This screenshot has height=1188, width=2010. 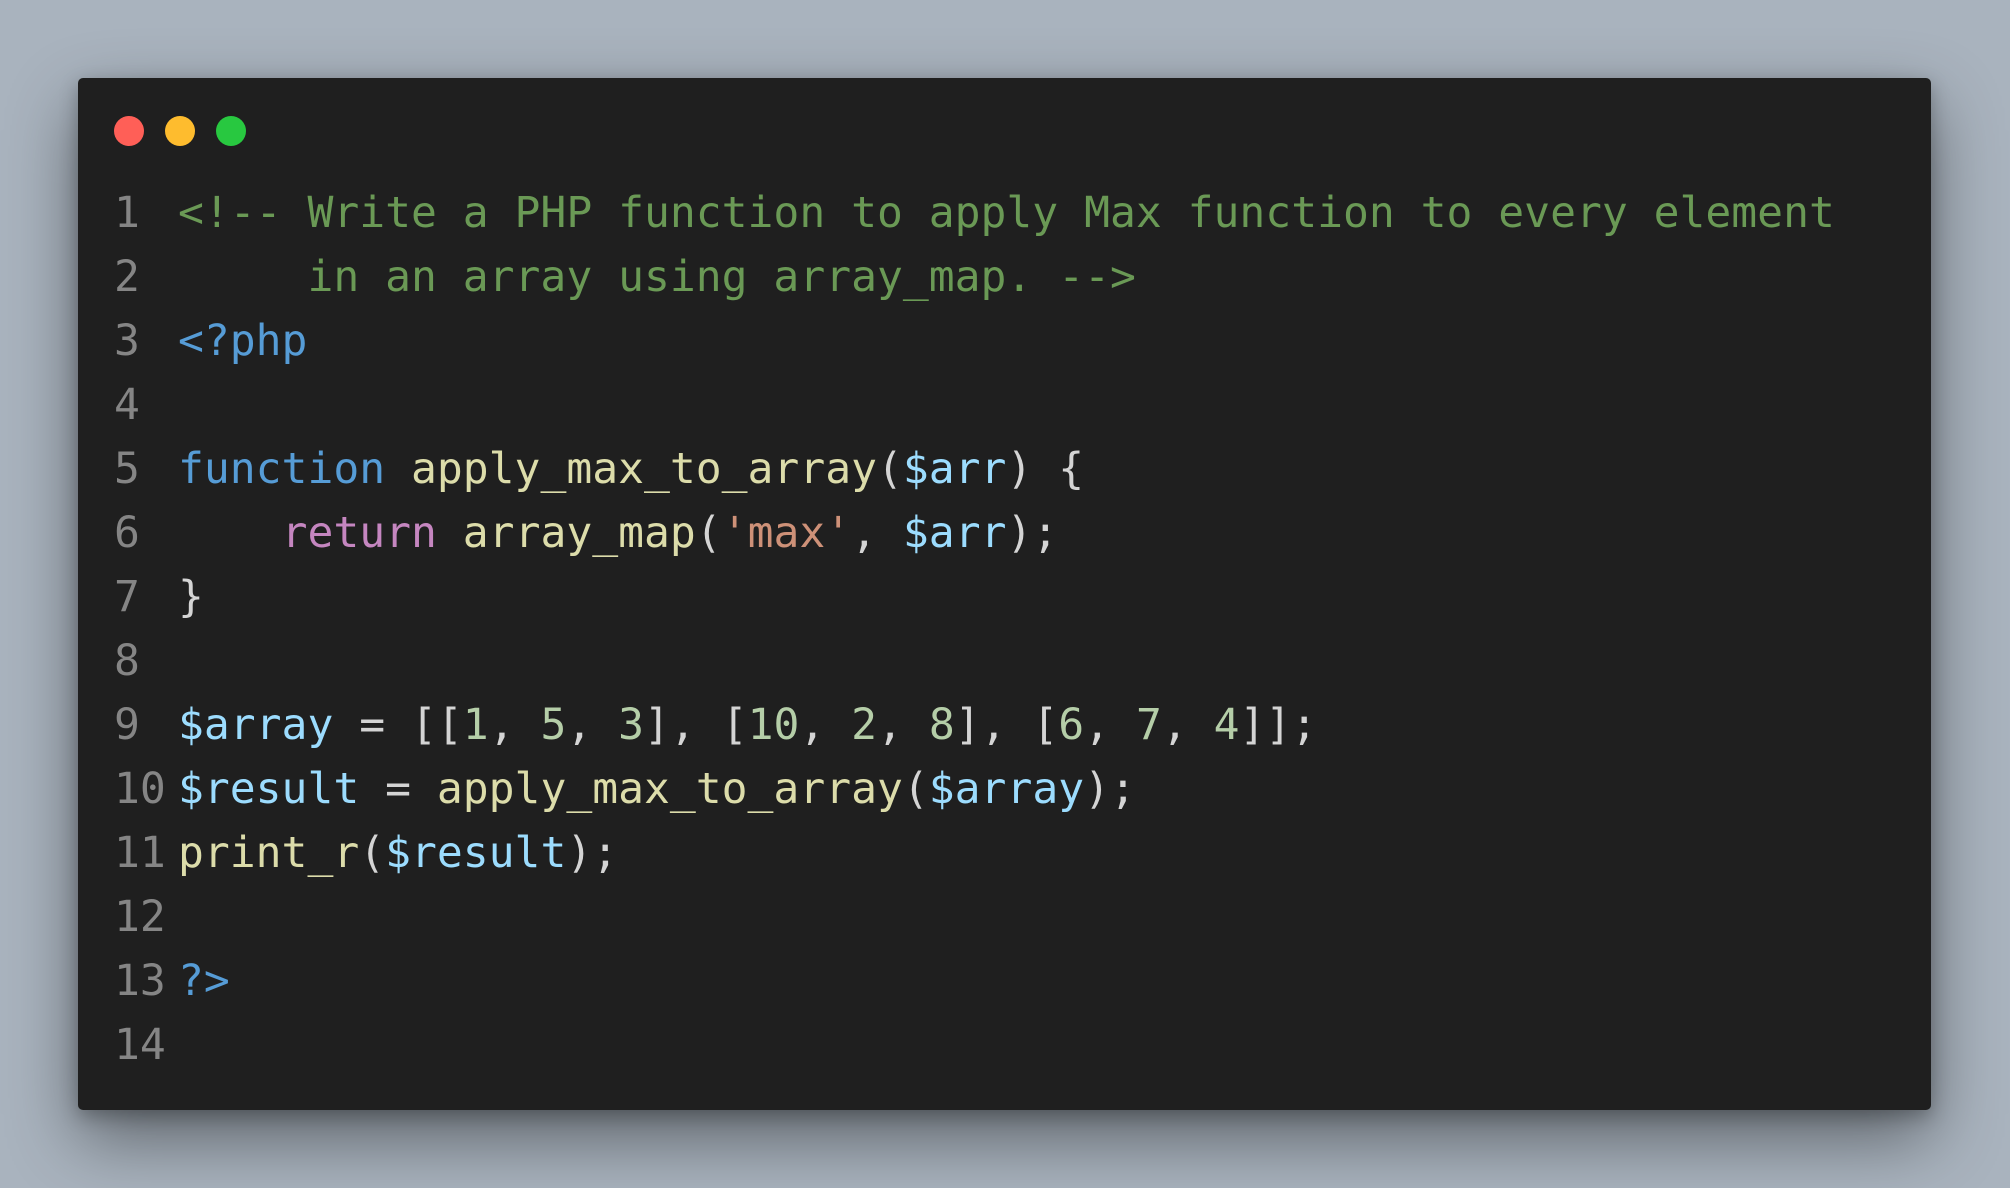 What do you see at coordinates (127, 341) in the screenshot?
I see `line-number: 3` at bounding box center [127, 341].